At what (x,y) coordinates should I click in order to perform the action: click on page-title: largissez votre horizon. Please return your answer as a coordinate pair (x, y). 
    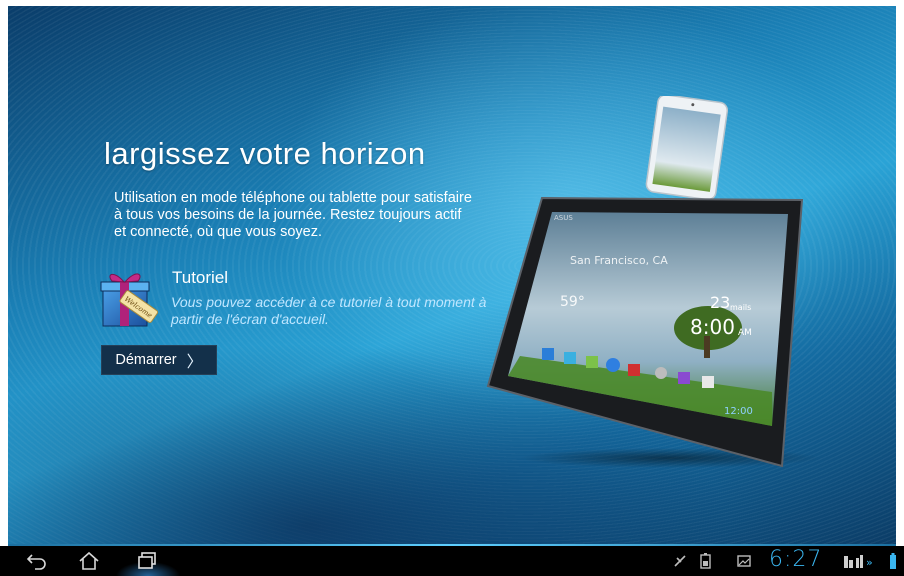
    Looking at the image, I should click on (265, 153).